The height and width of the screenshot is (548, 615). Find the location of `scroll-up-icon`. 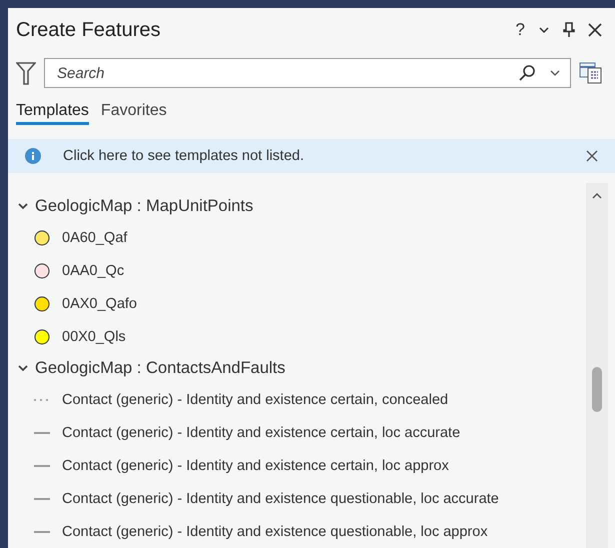

scroll-up-icon is located at coordinates (597, 196).